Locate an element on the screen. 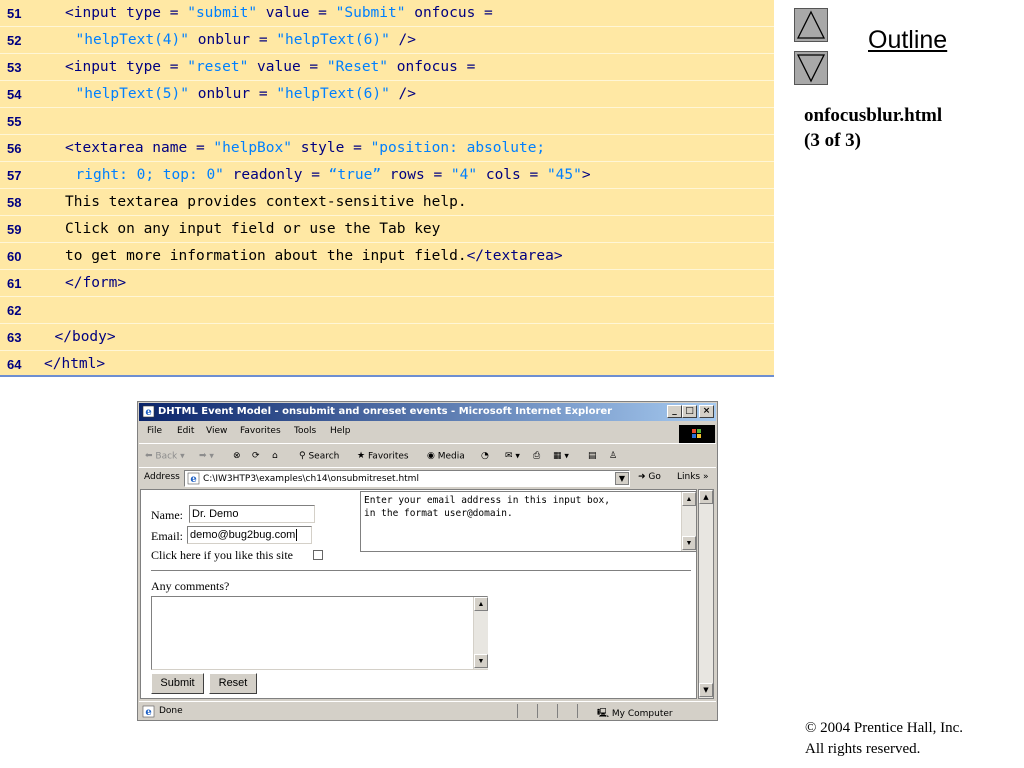 Image resolution: width=1024 pixels, height=768 pixels. code-text: </html> is located at coordinates (74, 364).